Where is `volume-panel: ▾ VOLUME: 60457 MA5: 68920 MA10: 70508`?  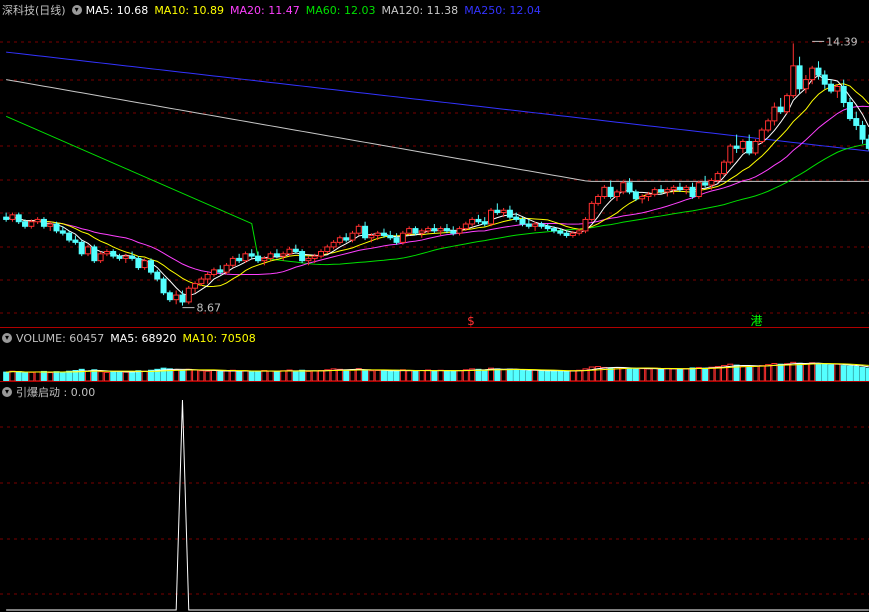
volume-panel: ▾ VOLUME: 60457 MA5: 68920 MA10: 70508 is located at coordinates (434, 354).